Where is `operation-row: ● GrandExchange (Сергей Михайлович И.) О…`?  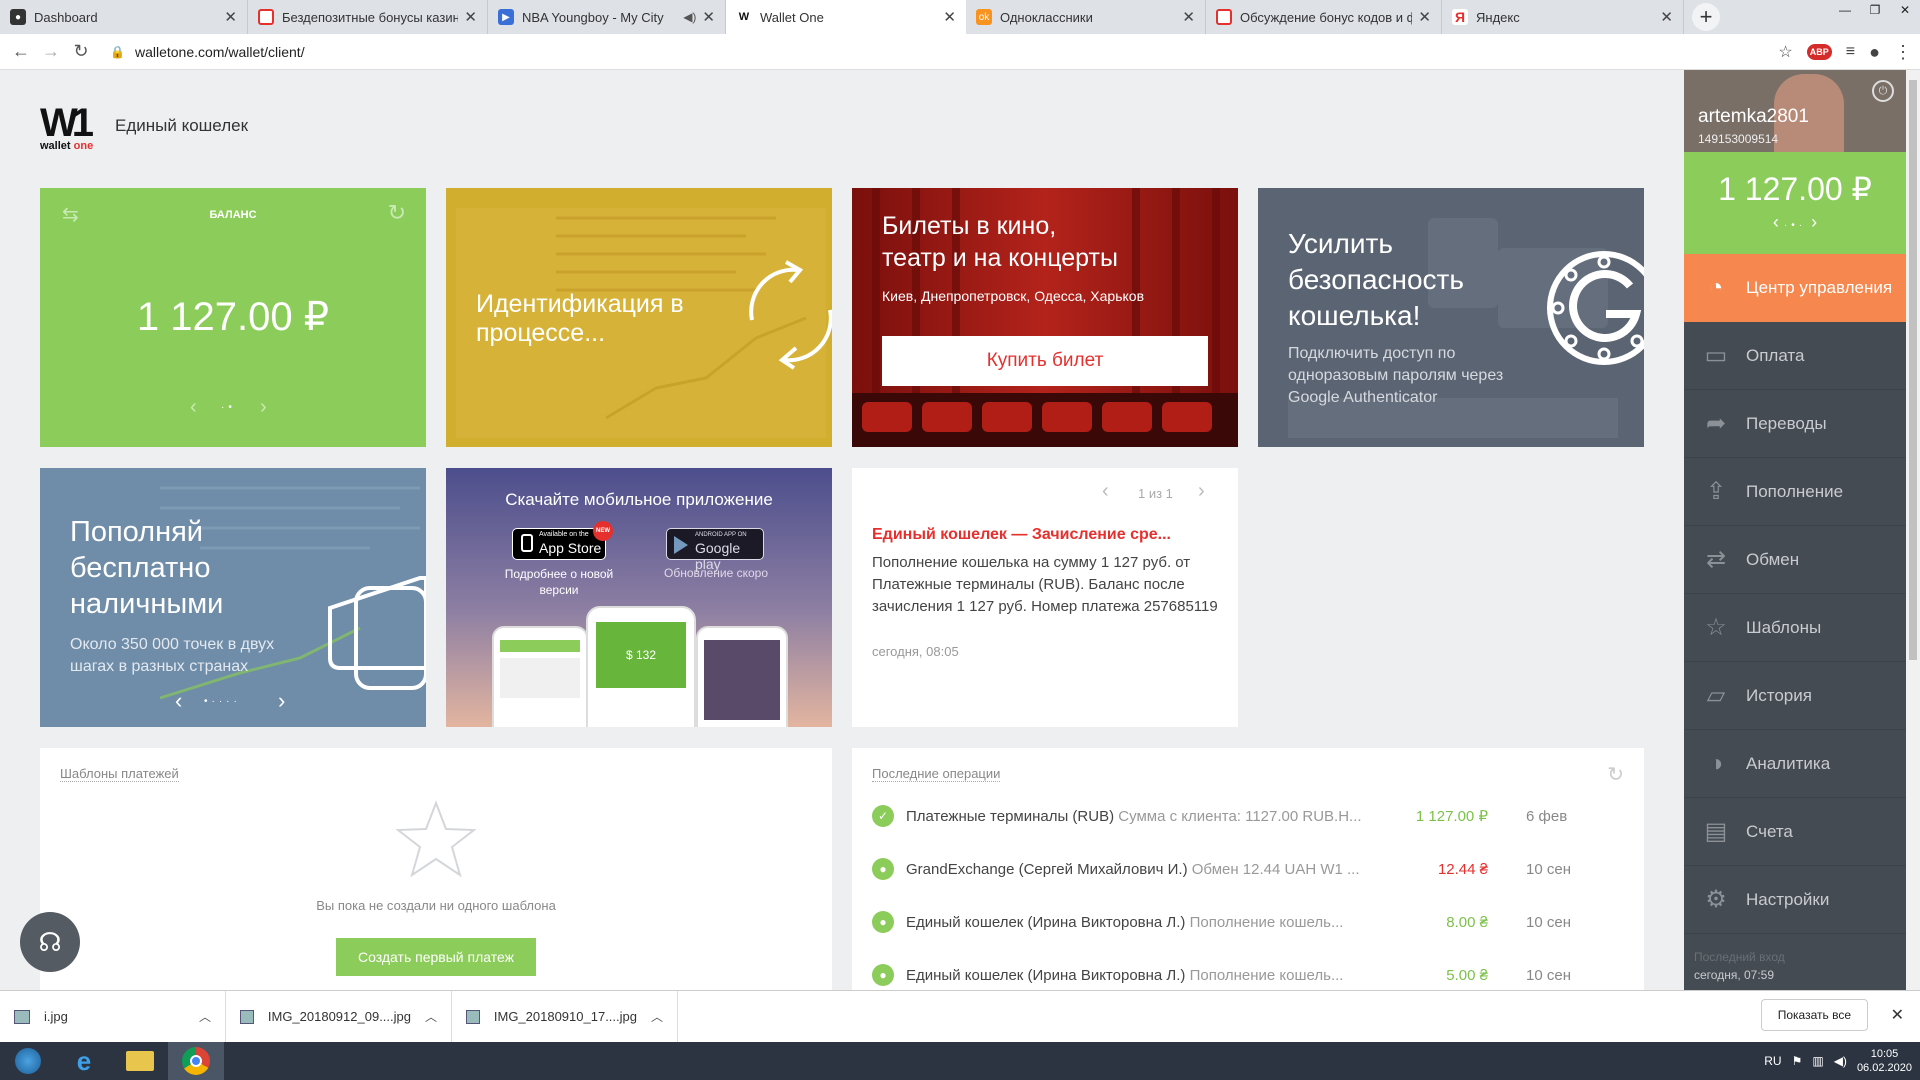 operation-row: ● GrandExchange (Сергей Михайлович И.) О… is located at coordinates (1242, 869).